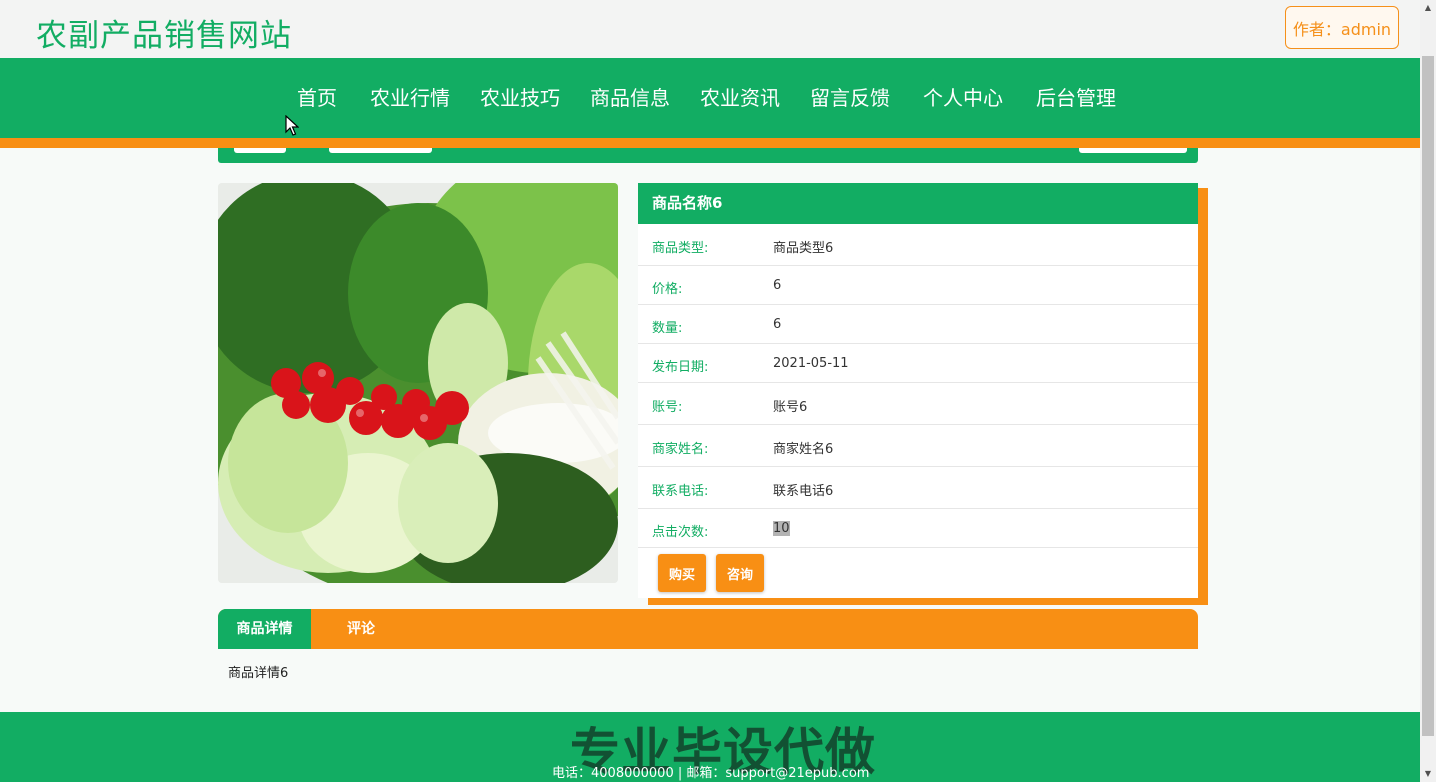  What do you see at coordinates (264, 629) in the screenshot?
I see `tab-product-details: 商品详情` at bounding box center [264, 629].